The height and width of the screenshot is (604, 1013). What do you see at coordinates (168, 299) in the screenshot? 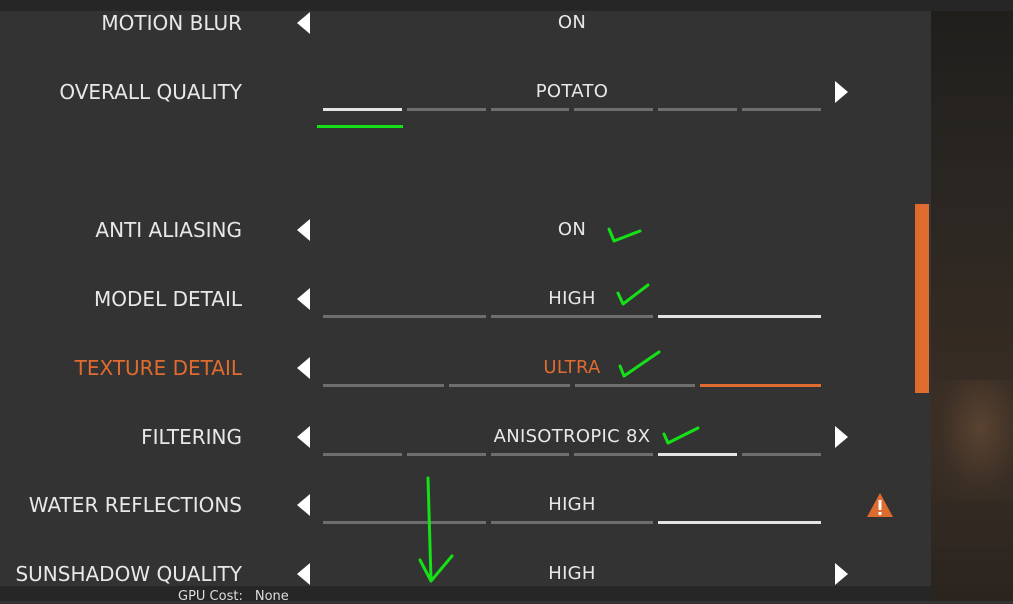
I see `setting-label: MODEL DETAIL` at bounding box center [168, 299].